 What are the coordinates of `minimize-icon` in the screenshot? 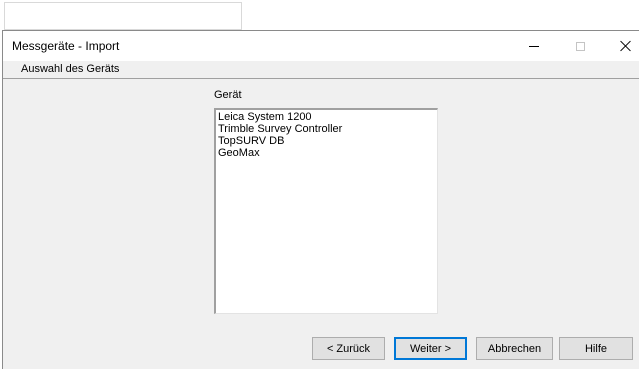 It's located at (534, 46).